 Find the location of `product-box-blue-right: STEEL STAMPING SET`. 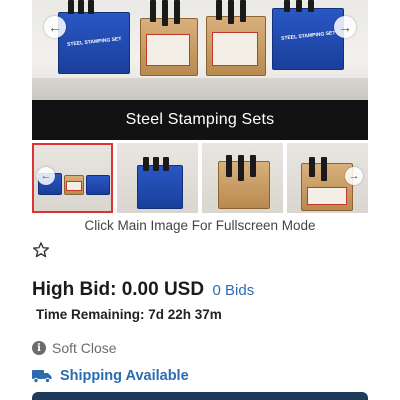

product-box-blue-right: STEEL STAMPING SET is located at coordinates (308, 39).